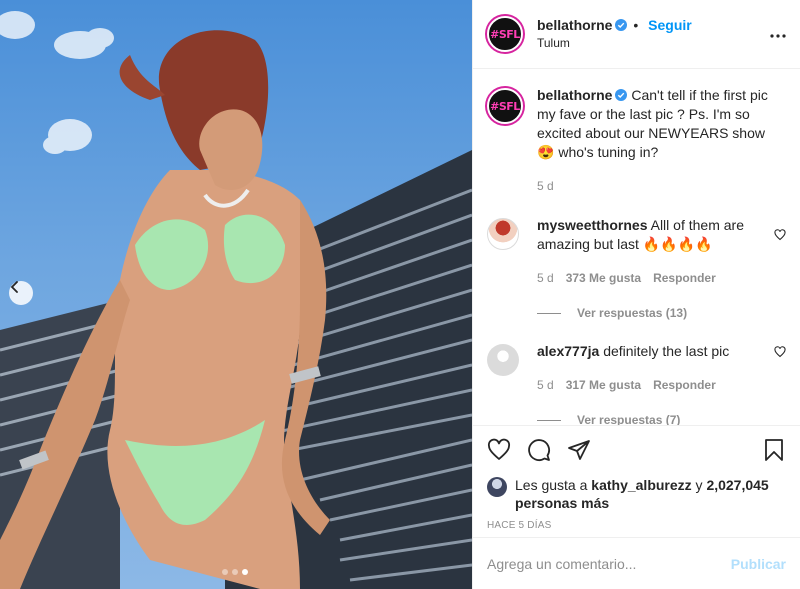  Describe the element at coordinates (652, 385) in the screenshot. I see `comment-meta: 5 d 317 Me gusta Responder` at that location.